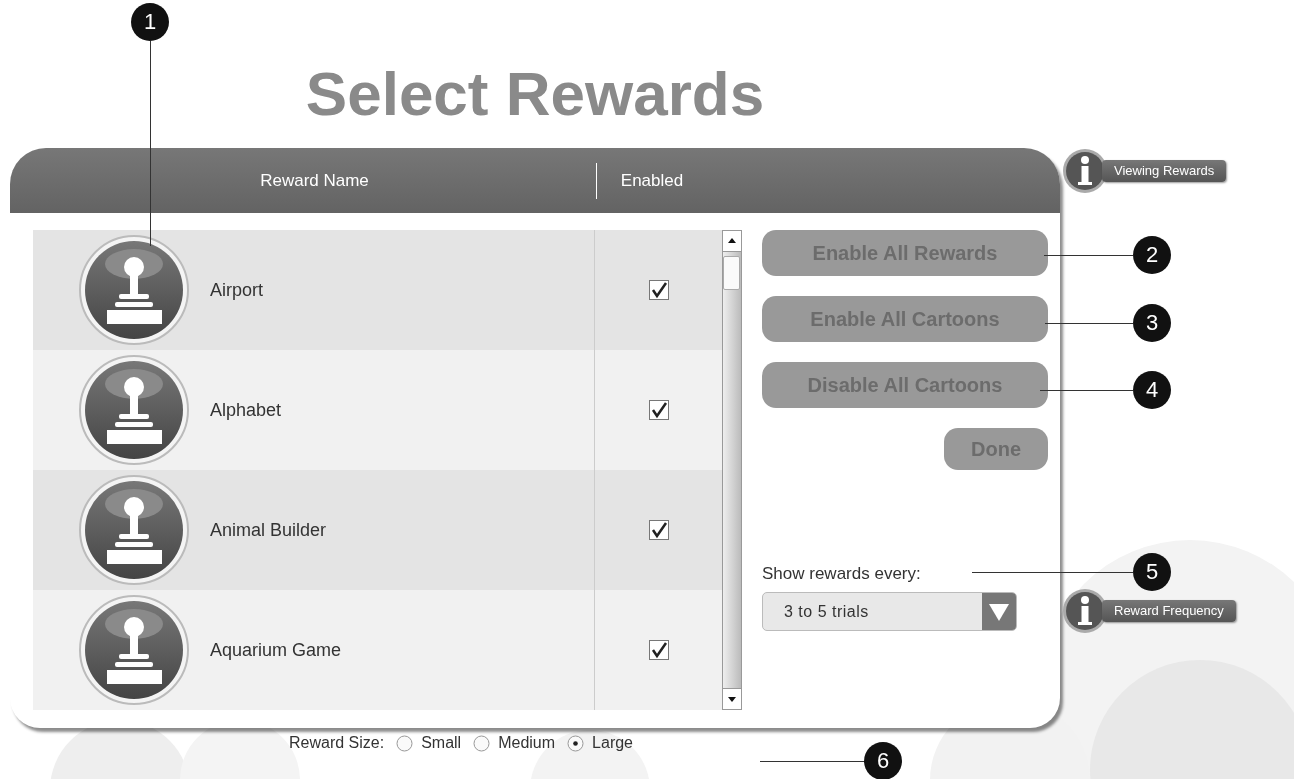  Describe the element at coordinates (889, 611) in the screenshot. I see `frequency-dropdown: 3 to 5 trials` at that location.